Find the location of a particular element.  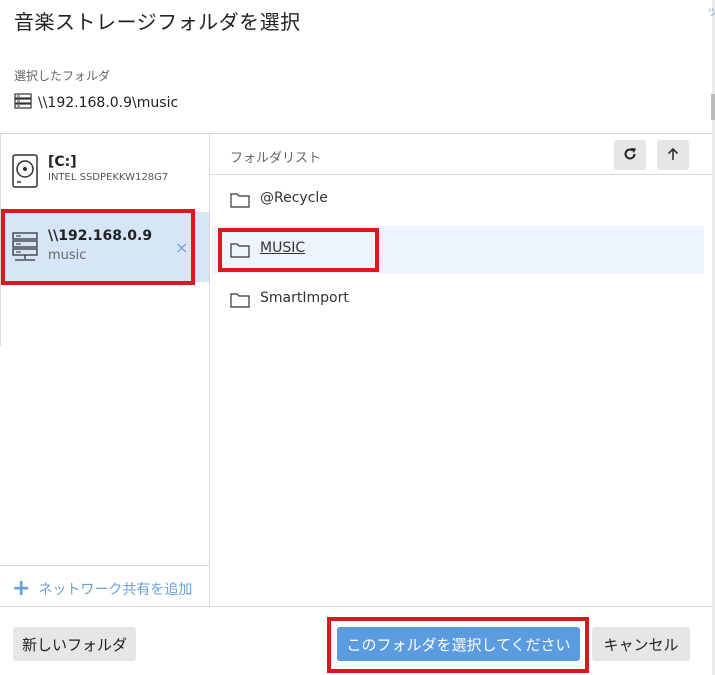

folder-list-header: フォルダリスト is located at coordinates (461, 154).